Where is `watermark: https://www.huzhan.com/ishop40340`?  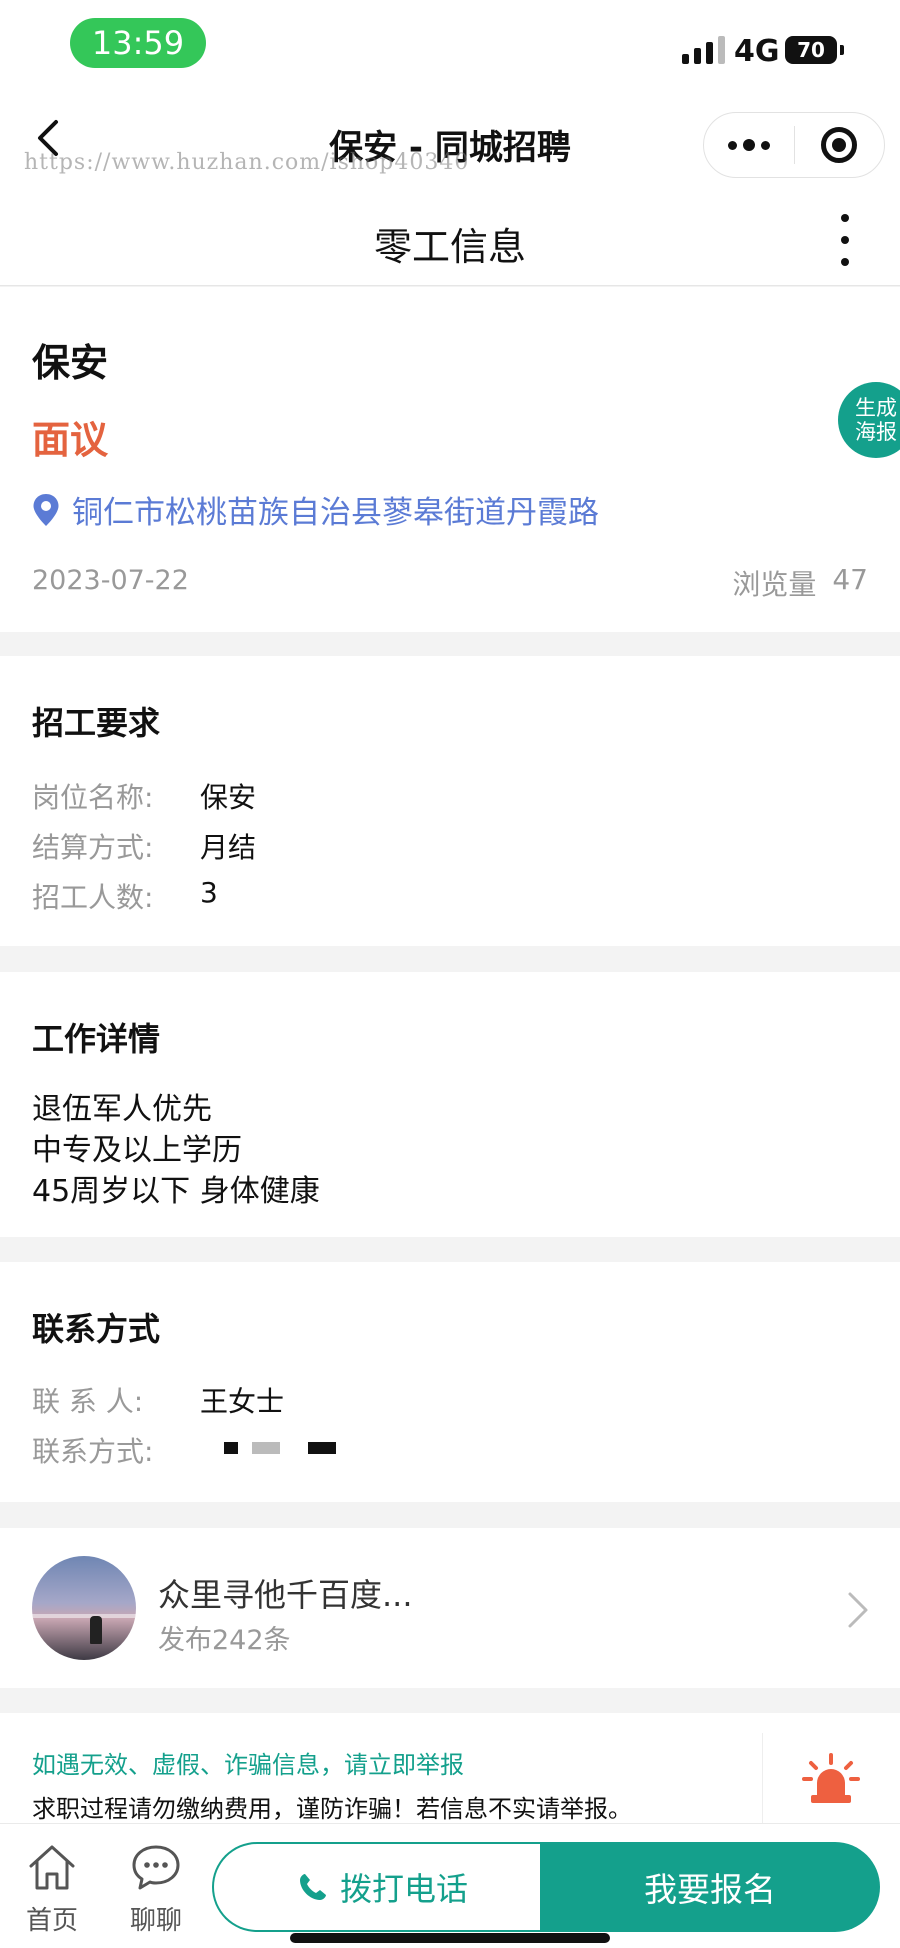
watermark: https://www.huzhan.com/ishop40340 is located at coordinates (247, 162).